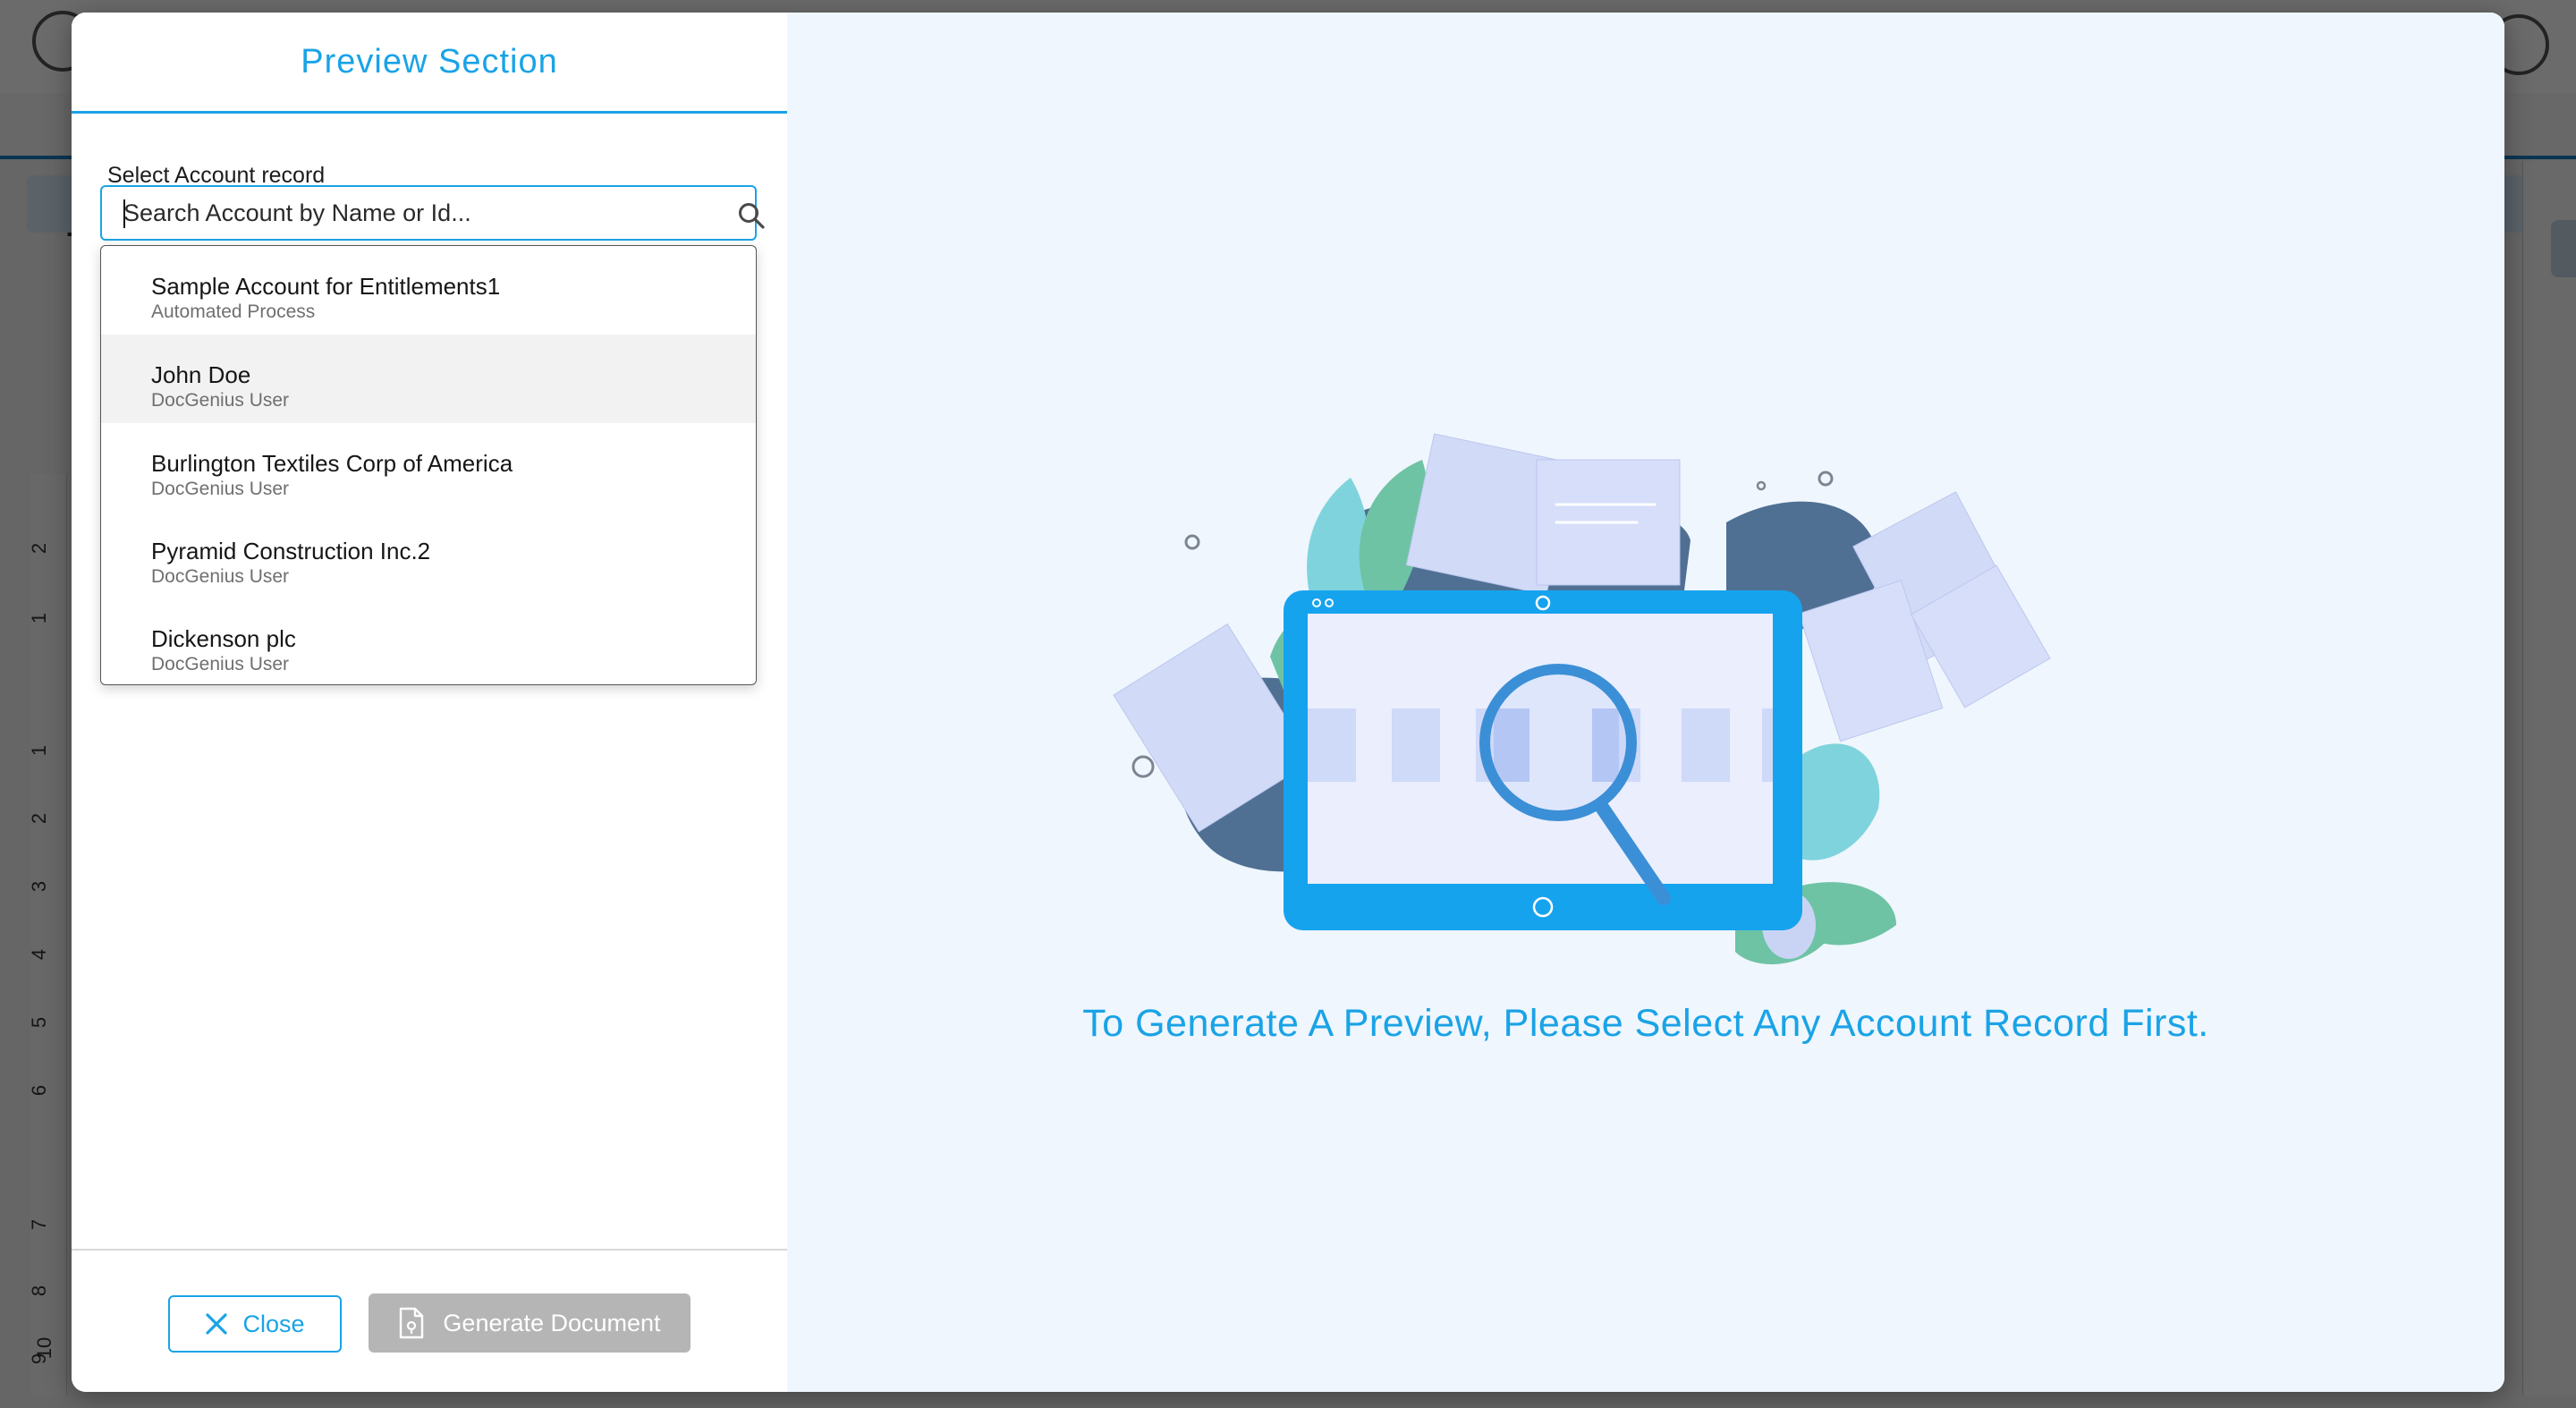  What do you see at coordinates (291, 551) in the screenshot?
I see `account-option-name: Pyramid Construction Inc.2` at bounding box center [291, 551].